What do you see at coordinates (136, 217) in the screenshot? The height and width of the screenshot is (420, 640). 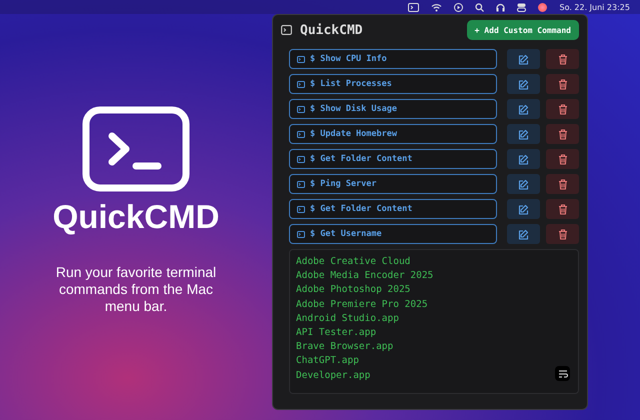 I see `app-title: QuickCMD` at bounding box center [136, 217].